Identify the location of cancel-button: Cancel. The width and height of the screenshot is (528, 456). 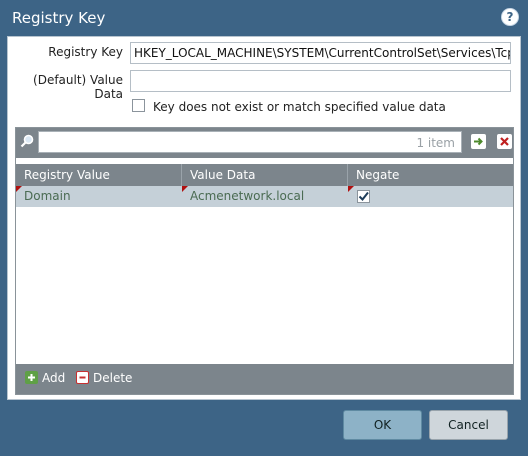
(468, 425).